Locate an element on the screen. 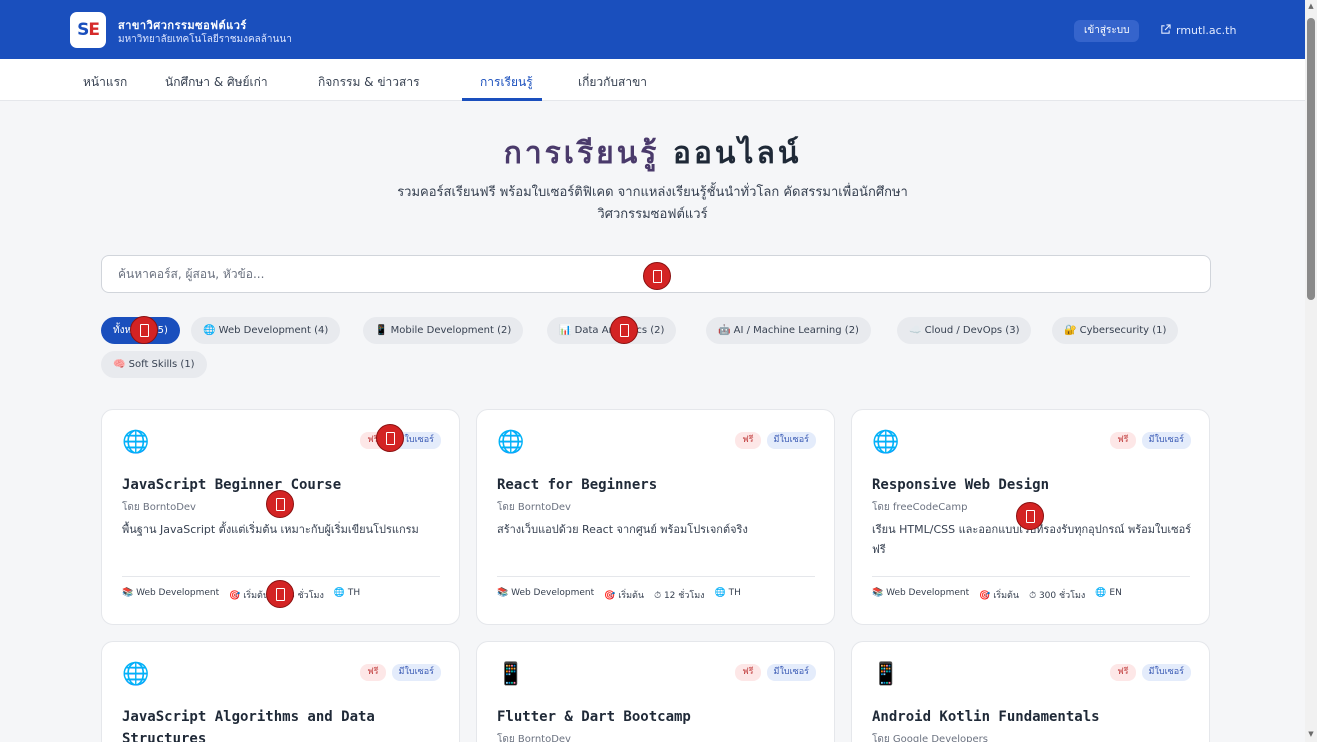 The width and height of the screenshot is (1317, 742). filter-soft-skills: 🧠 Soft Skills (1) is located at coordinates (154, 364).